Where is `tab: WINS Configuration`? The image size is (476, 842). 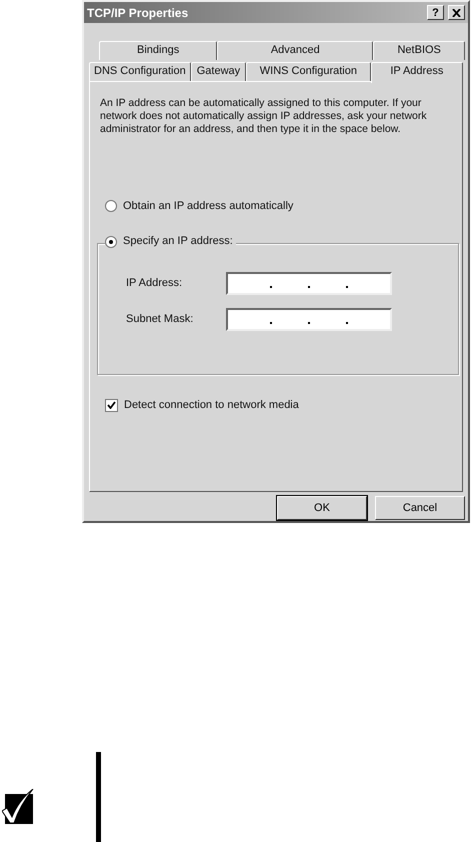
tab: WINS Configuration is located at coordinates (308, 71).